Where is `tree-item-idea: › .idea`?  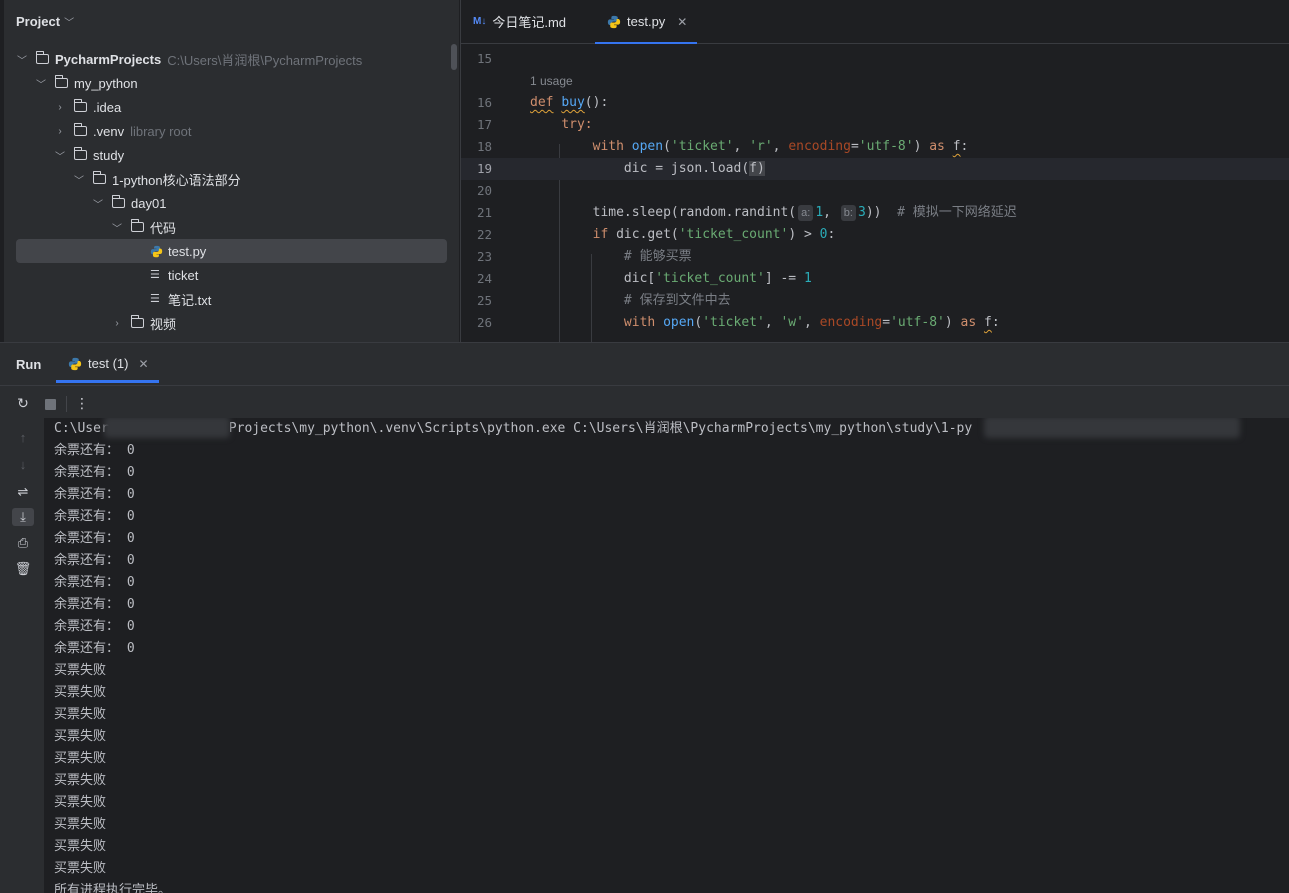 tree-item-idea: › .idea is located at coordinates (231, 107).